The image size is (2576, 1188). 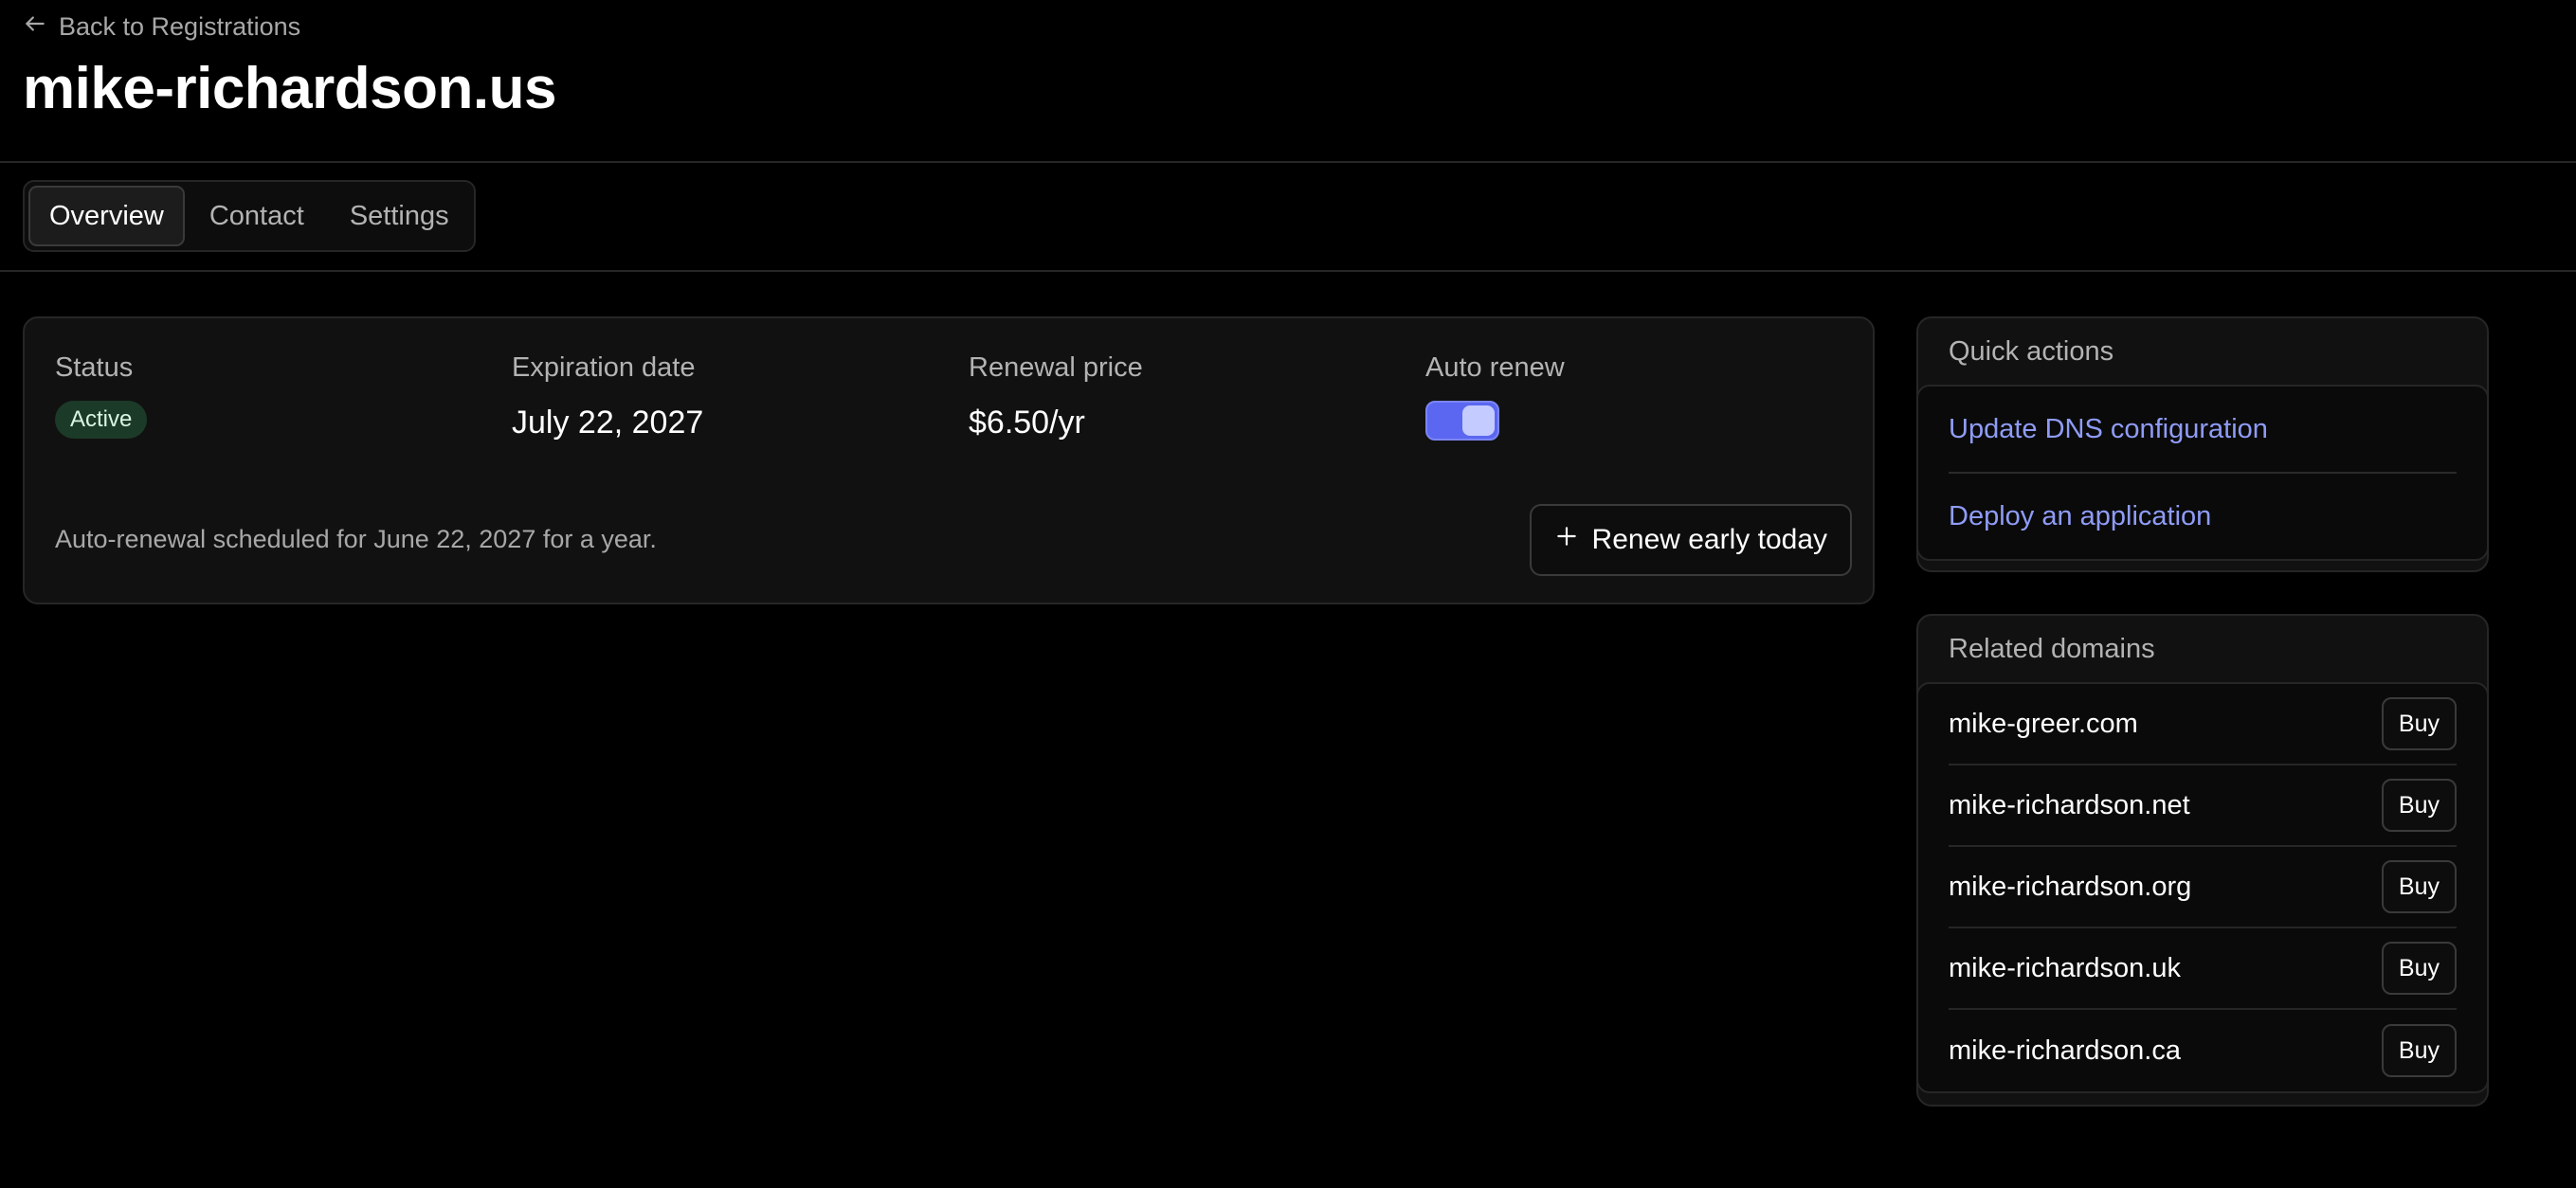 I want to click on tabs-divider, so click(x=1288, y=271).